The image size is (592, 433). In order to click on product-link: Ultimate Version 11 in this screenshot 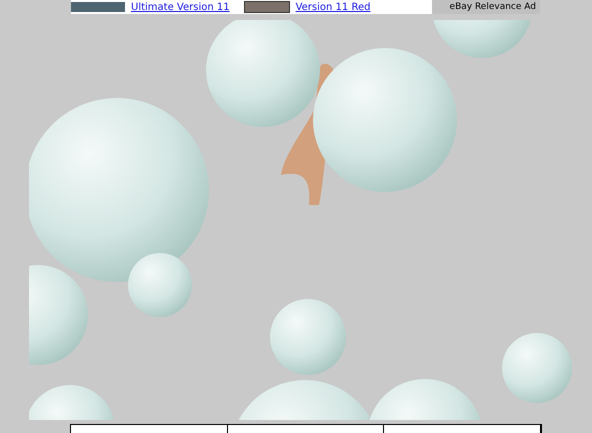, I will do `click(180, 7)`.